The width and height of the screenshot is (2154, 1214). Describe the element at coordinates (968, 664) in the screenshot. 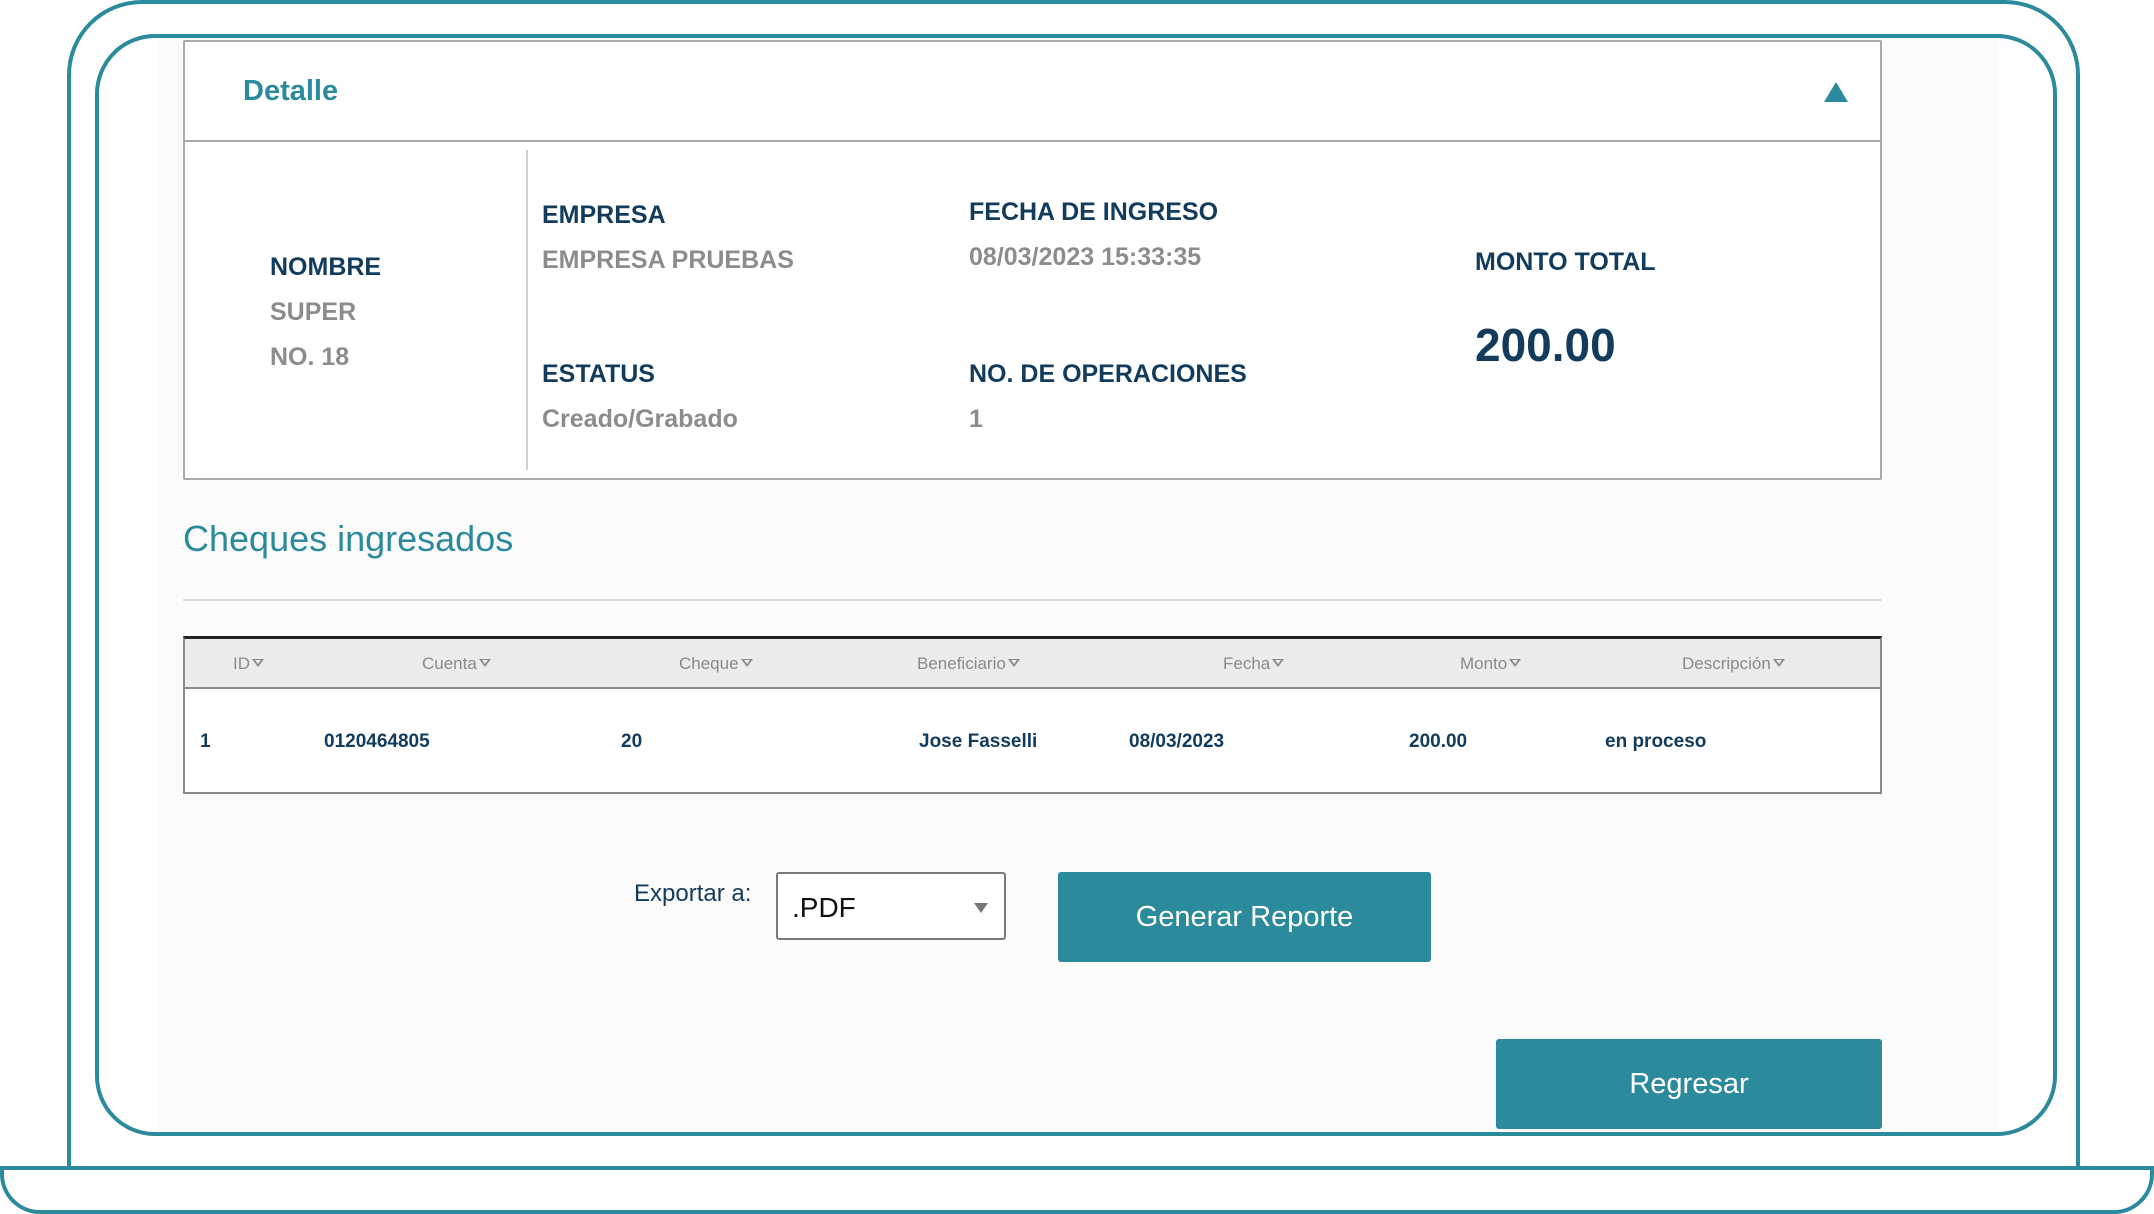

I see `col-header-beneficiario: Beneficiario` at that location.